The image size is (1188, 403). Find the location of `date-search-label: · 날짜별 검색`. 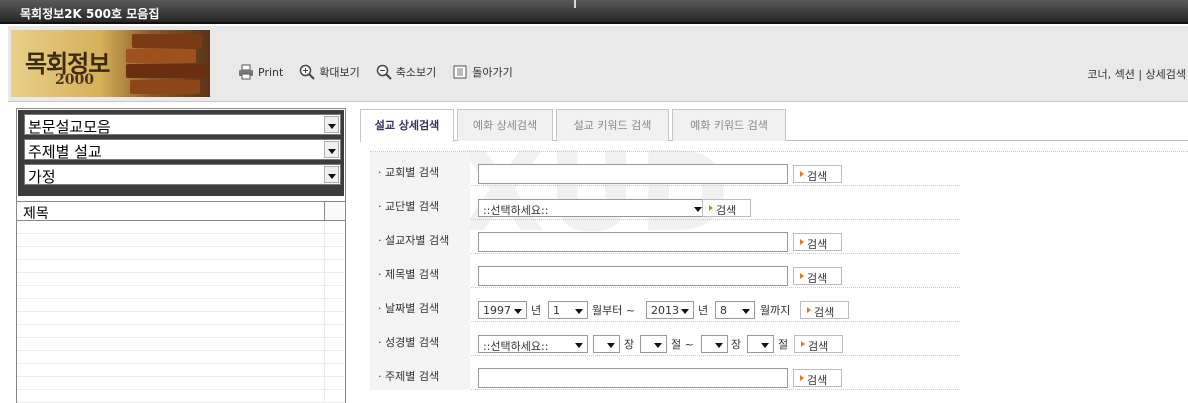

date-search-label: · 날짜별 검색 is located at coordinates (409, 308).